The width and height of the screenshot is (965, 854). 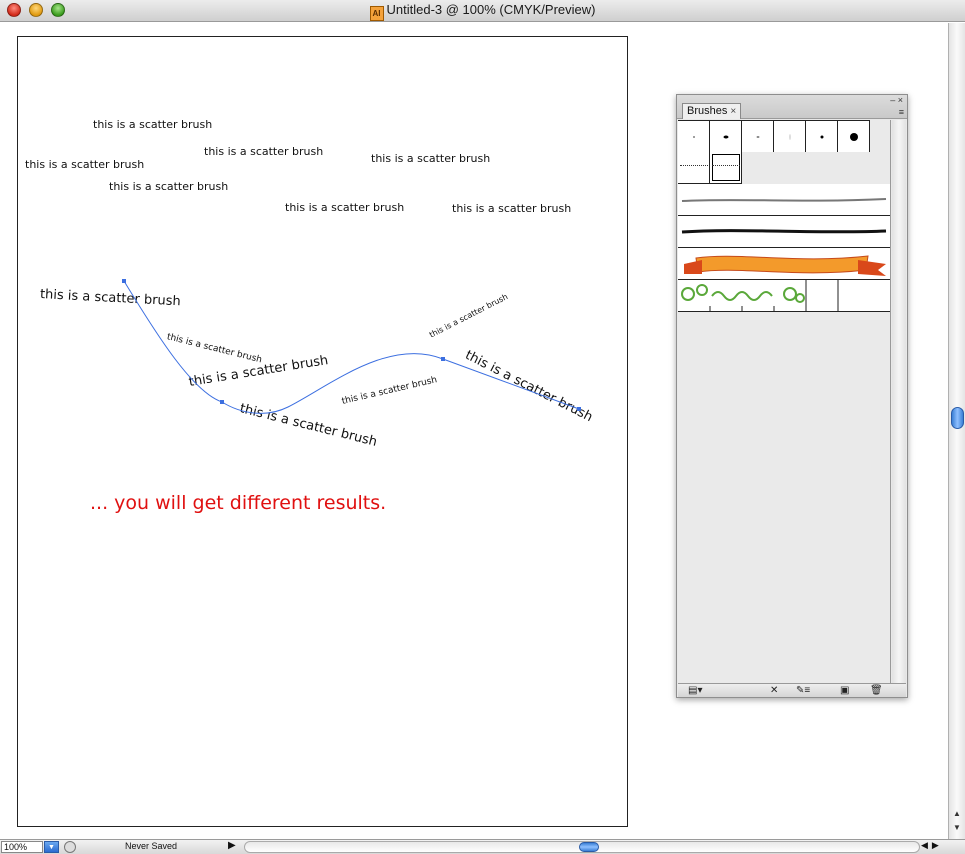 I want to click on status-menu-arrow-icon: ▶, so click(x=232, y=845).